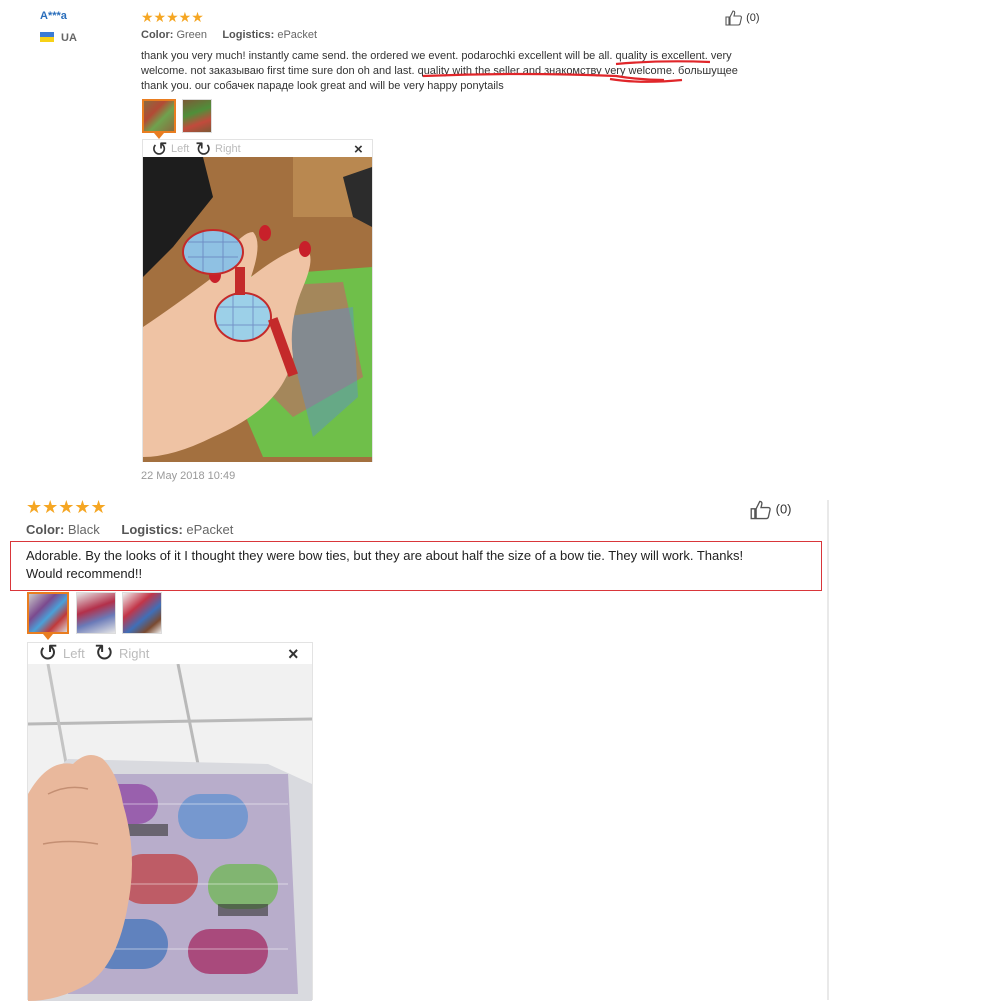 Image resolution: width=1000 pixels, height=1001 pixels. I want to click on rotate-right-icon: ↻, so click(104, 654).